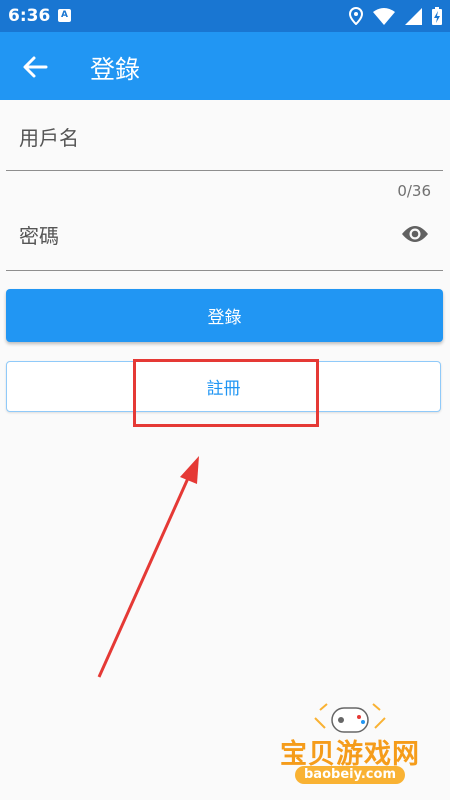 The height and width of the screenshot is (800, 450). Describe the element at coordinates (39, 236) in the screenshot. I see `password-label: 密碼` at that location.